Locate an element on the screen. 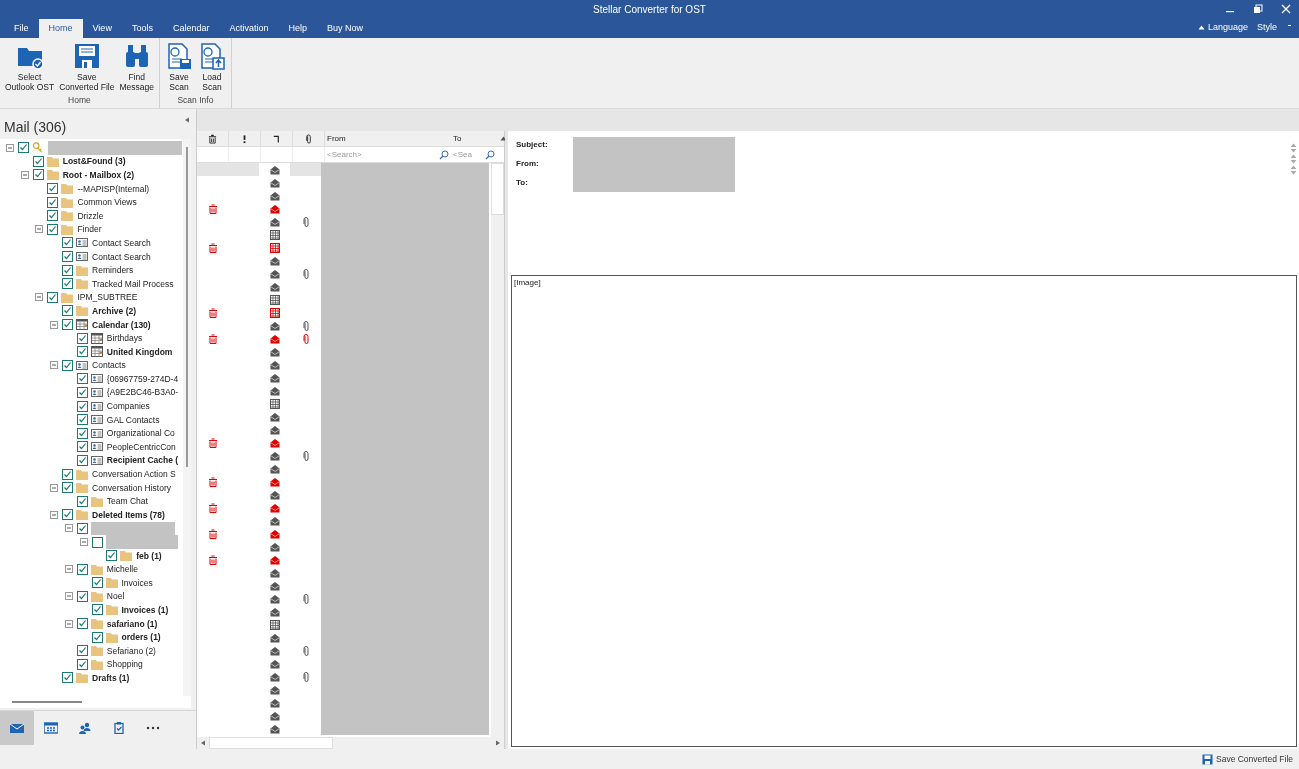  scroll-left-icon is located at coordinates (203, 743).